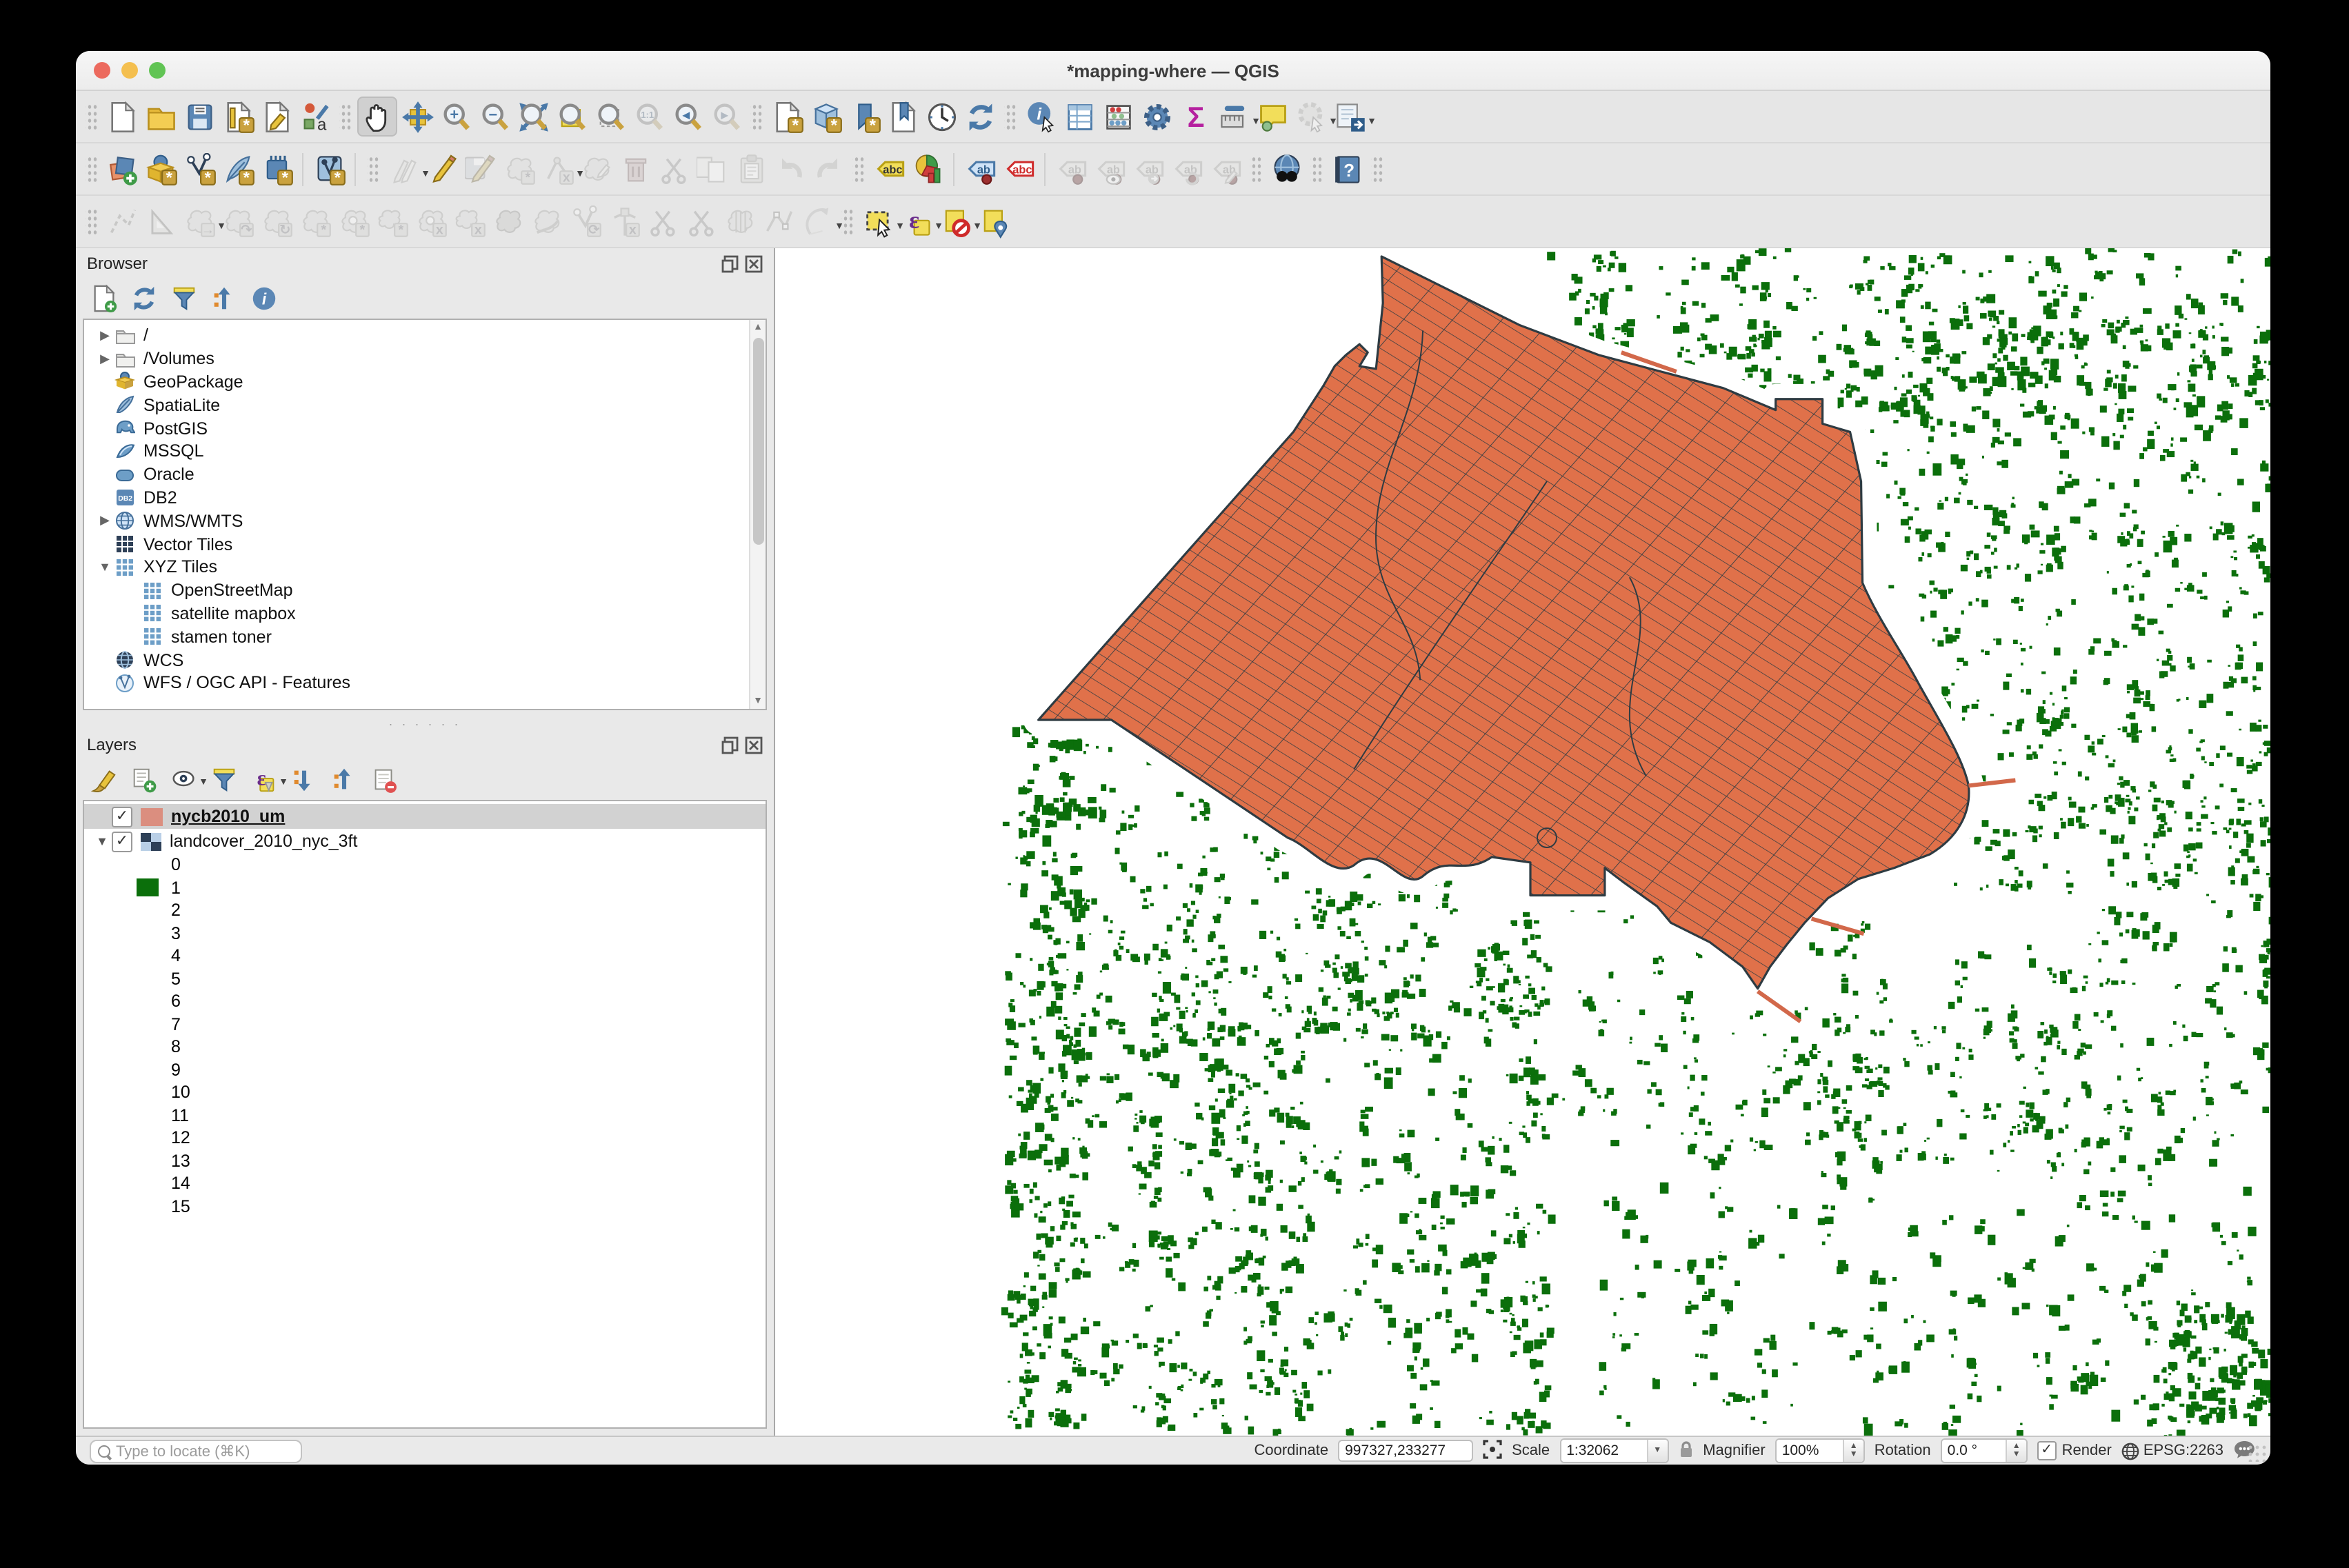 This screenshot has height=1568, width=2349. What do you see at coordinates (1040, 116) in the screenshot?
I see `identify-features-tool: i` at bounding box center [1040, 116].